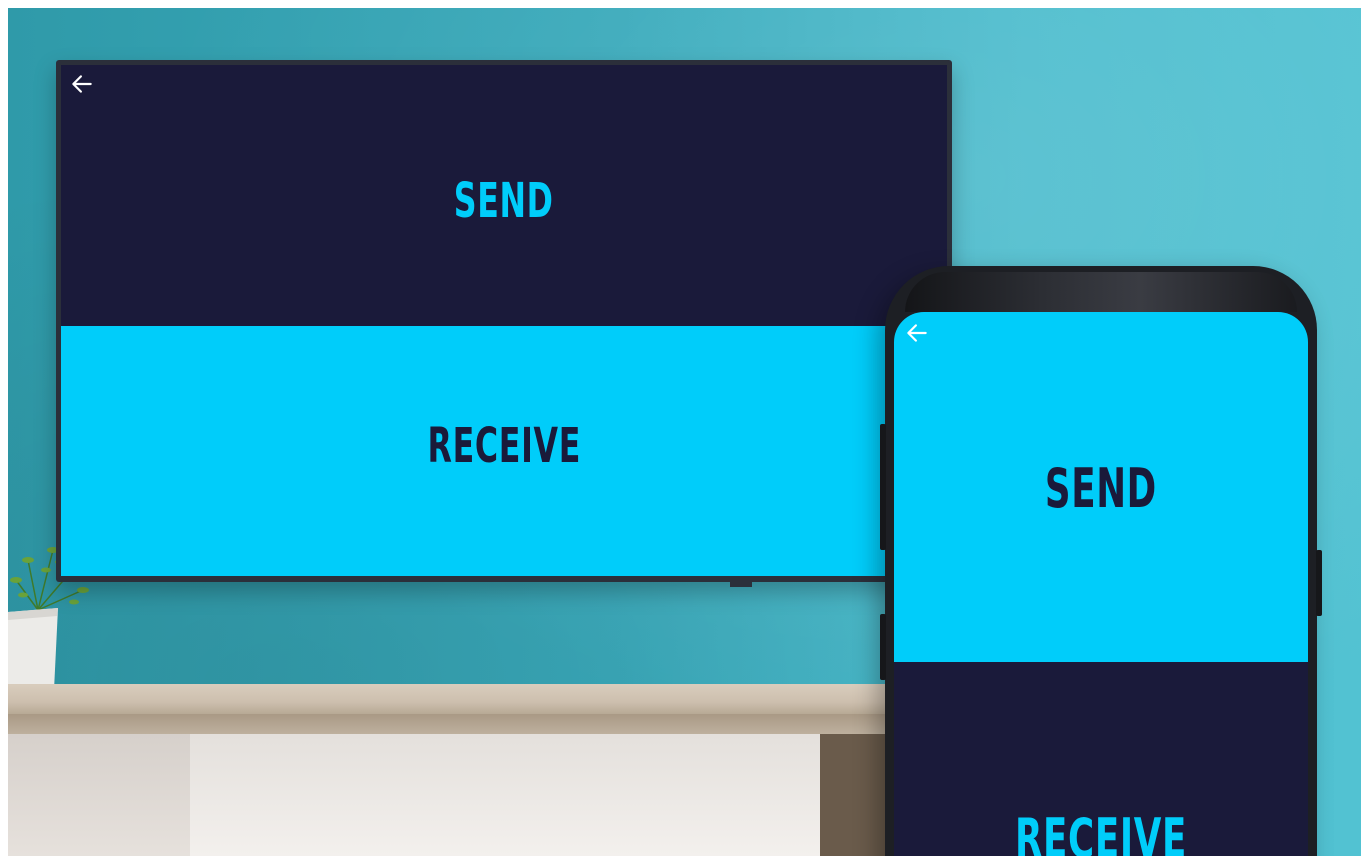  I want to click on tv-stand, so click(741, 584).